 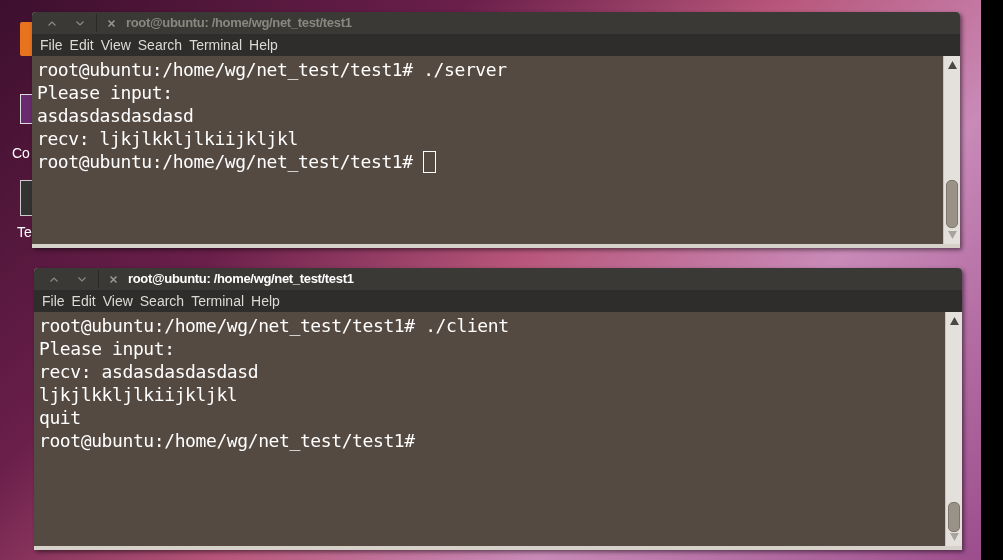 I want to click on terminal-line: root@ubuntu:/home/wg/net_test/test1# ./client, so click(x=274, y=325).